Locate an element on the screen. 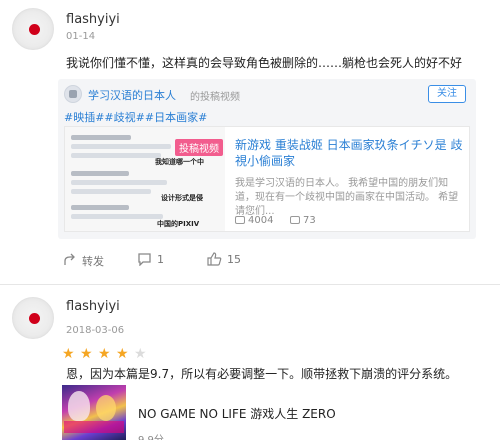 The image size is (500, 440). game-score: 9.9分 is located at coordinates (151, 435).